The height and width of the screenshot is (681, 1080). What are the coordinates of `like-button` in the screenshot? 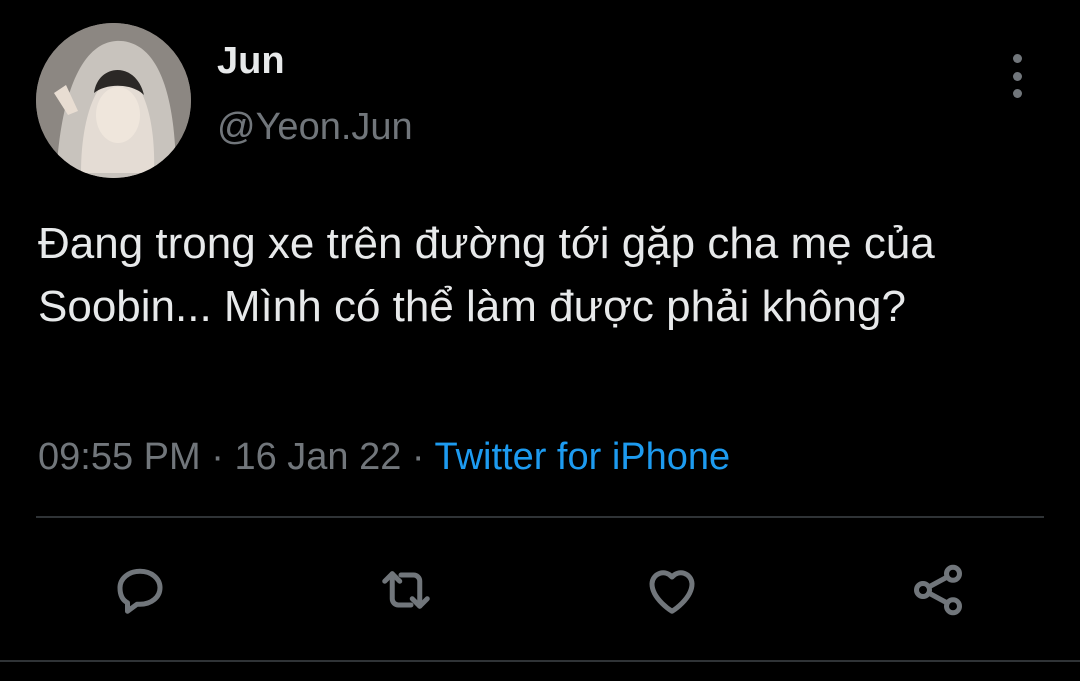 It's located at (672, 590).